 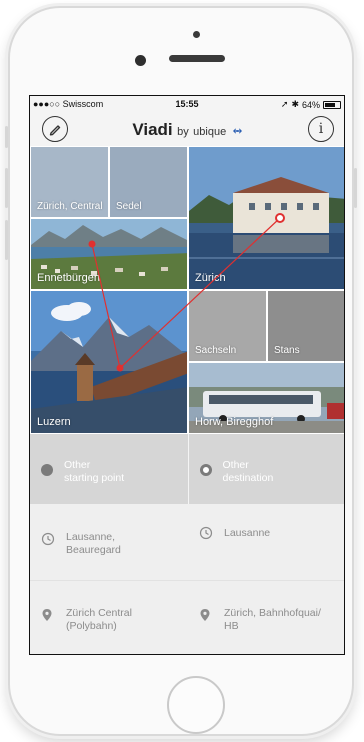 What do you see at coordinates (54, 422) in the screenshot?
I see `tile-label: Luzern` at bounding box center [54, 422].